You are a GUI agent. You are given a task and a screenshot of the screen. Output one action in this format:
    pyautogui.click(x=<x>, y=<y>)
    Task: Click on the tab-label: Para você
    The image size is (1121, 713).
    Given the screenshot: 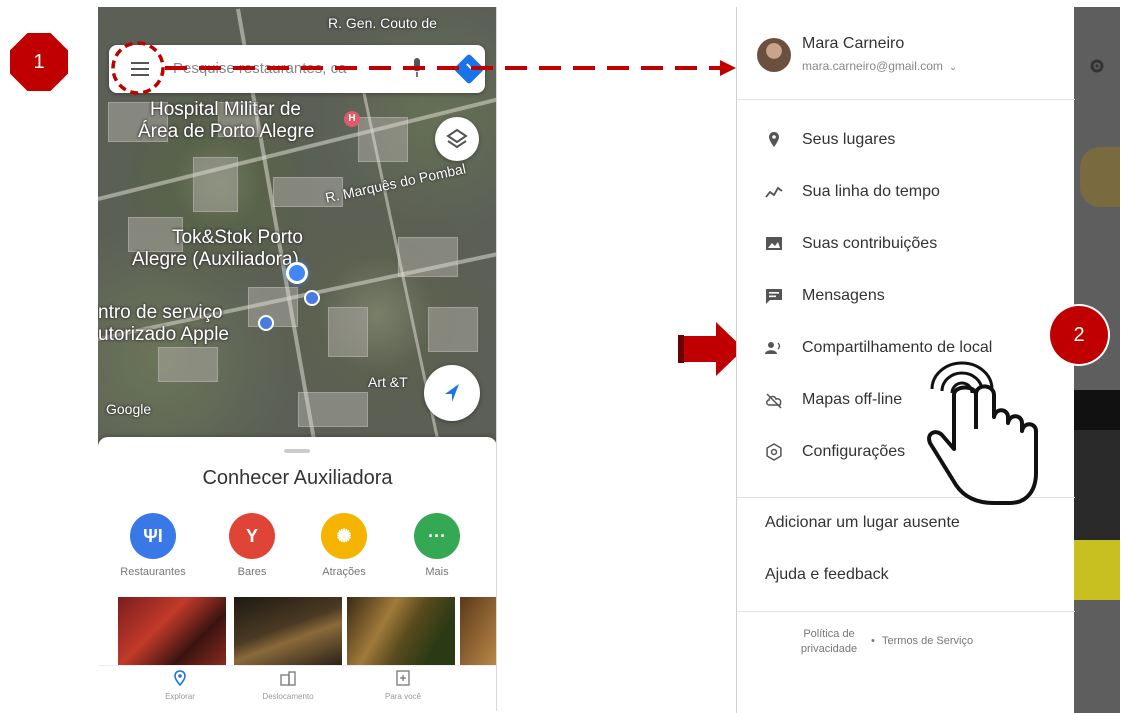 What is the action you would take?
    pyautogui.click(x=403, y=696)
    